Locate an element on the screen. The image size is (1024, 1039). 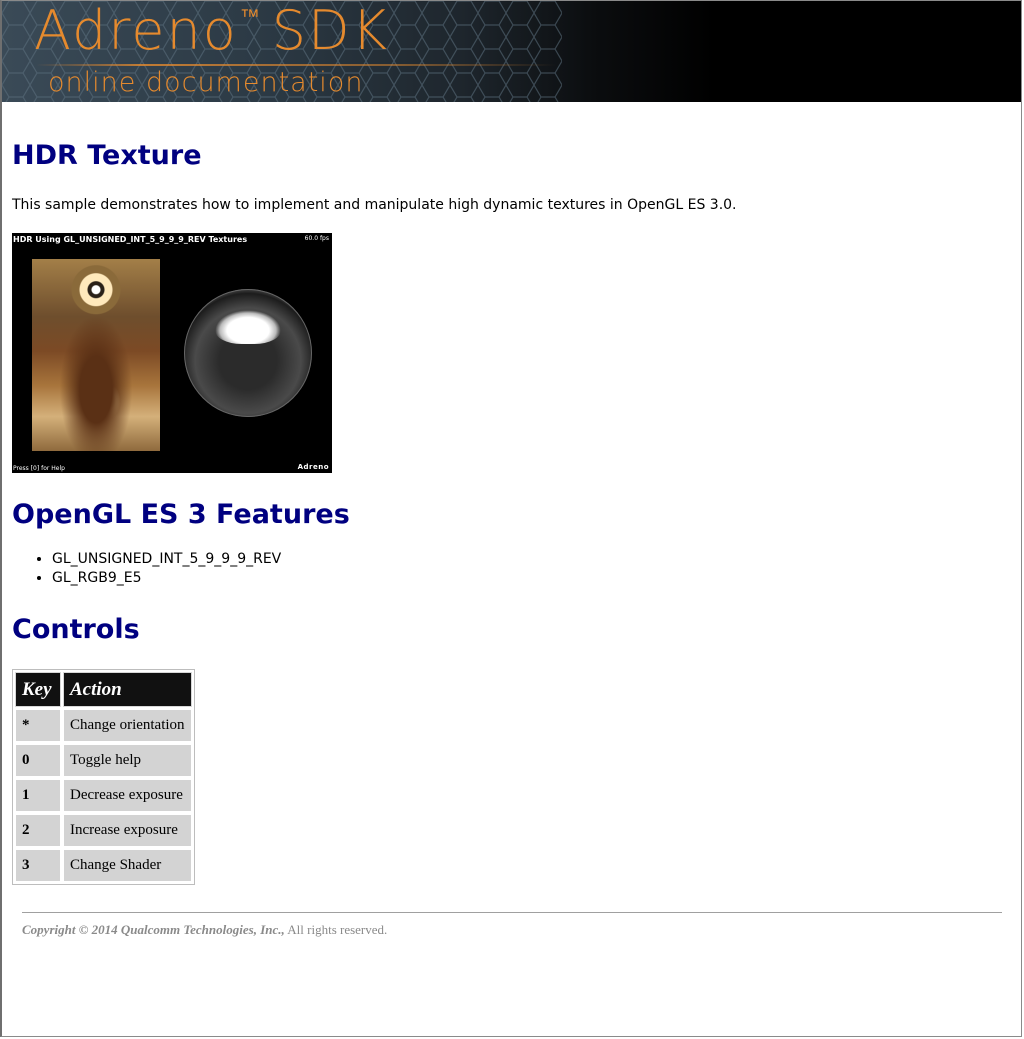
control-key: 3 is located at coordinates (38, 865).